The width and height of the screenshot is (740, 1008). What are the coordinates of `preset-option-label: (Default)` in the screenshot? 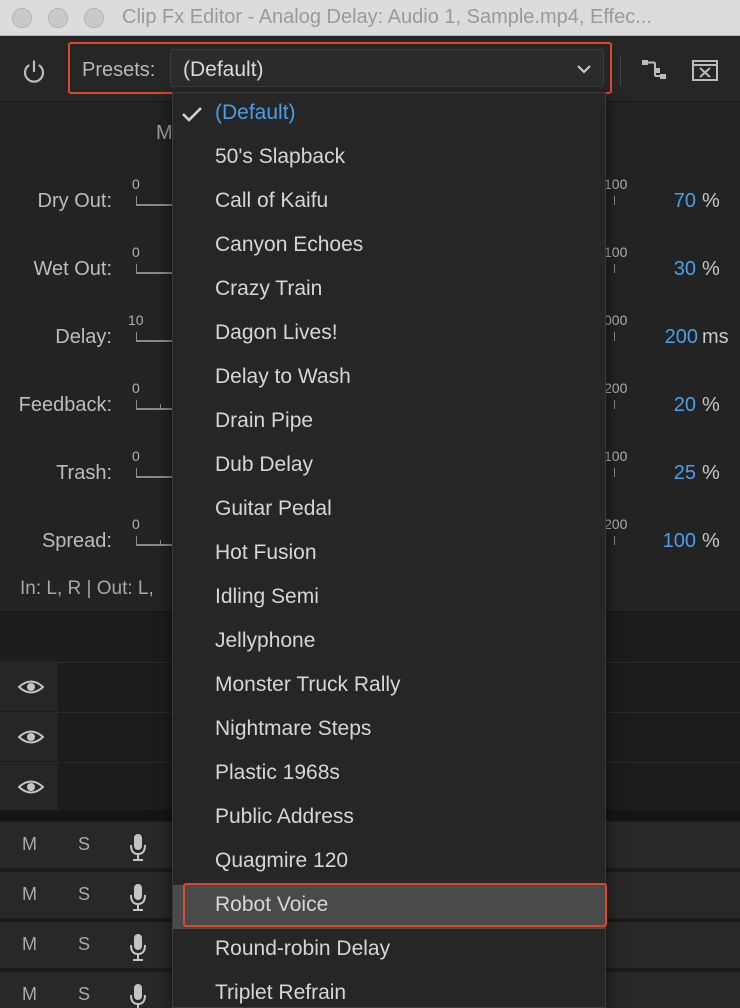 It's located at (255, 112).